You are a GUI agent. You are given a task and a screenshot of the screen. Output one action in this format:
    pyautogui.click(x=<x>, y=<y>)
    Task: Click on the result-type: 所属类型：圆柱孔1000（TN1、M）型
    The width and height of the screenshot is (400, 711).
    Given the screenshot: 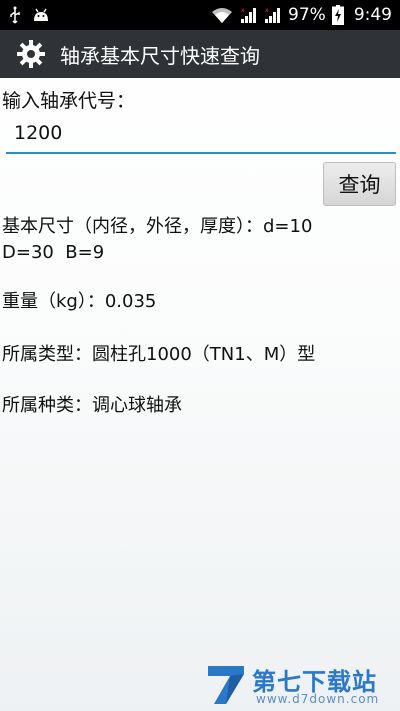 What is the action you would take?
    pyautogui.click(x=159, y=354)
    